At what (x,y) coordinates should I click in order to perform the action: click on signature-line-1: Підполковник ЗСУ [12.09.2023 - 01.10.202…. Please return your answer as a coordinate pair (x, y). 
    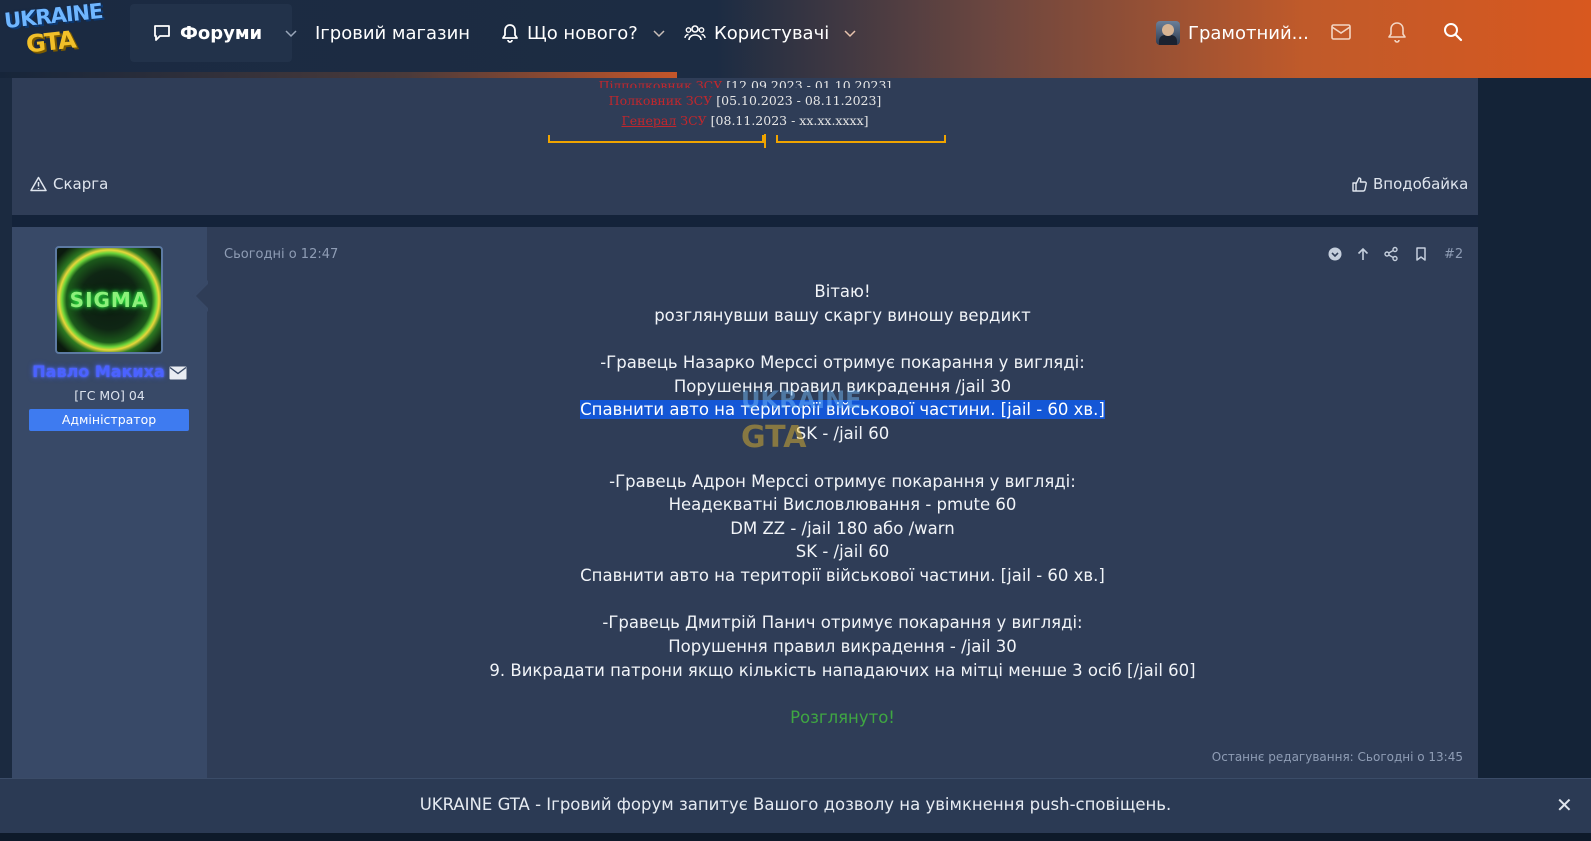
    Looking at the image, I should click on (745, 83).